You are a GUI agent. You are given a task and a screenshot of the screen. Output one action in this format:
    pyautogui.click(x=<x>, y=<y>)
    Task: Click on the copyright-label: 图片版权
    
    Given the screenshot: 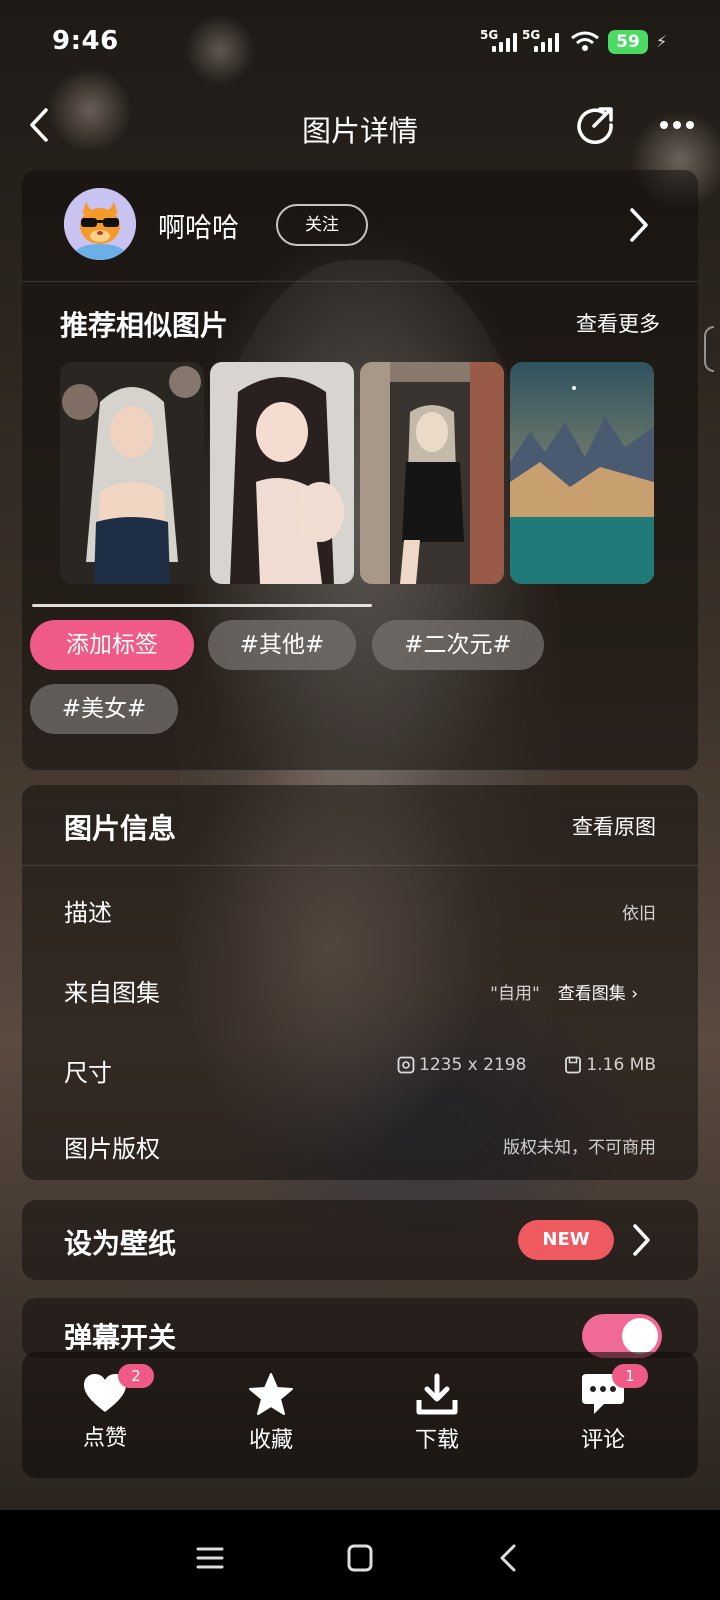 What is the action you would take?
    pyautogui.click(x=112, y=1149)
    